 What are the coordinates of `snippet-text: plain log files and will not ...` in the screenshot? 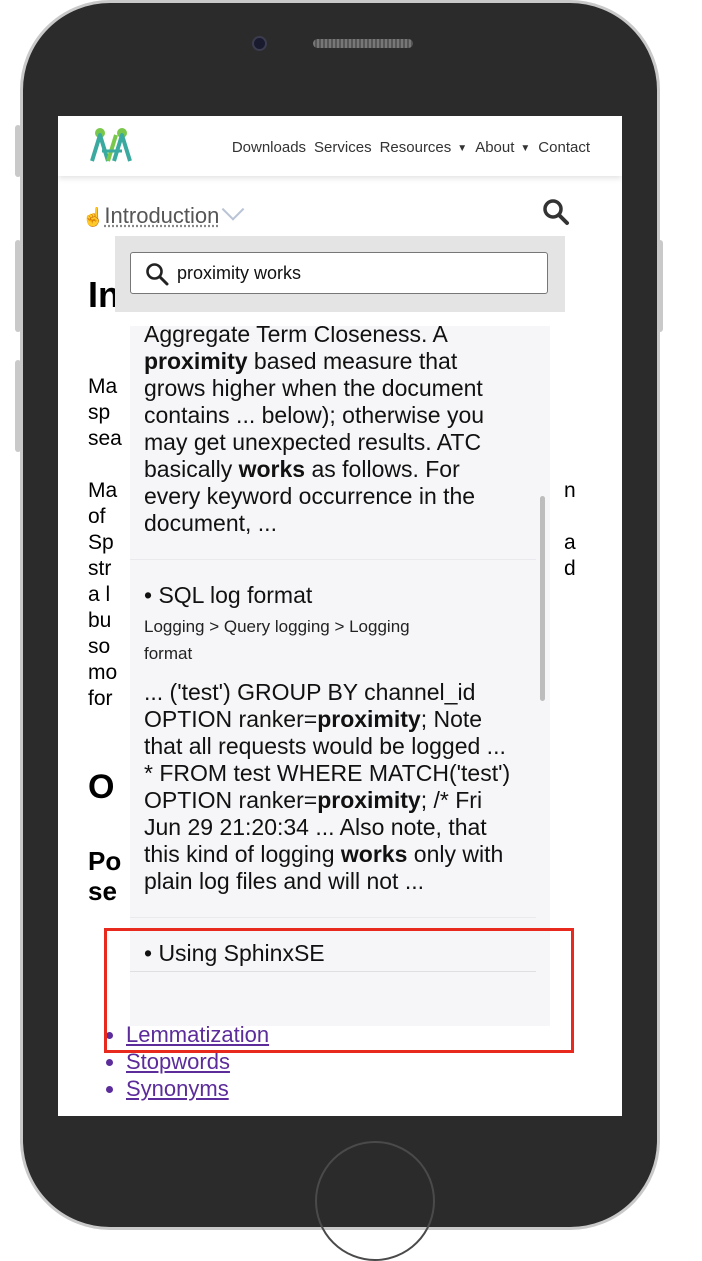 It's located at (284, 881).